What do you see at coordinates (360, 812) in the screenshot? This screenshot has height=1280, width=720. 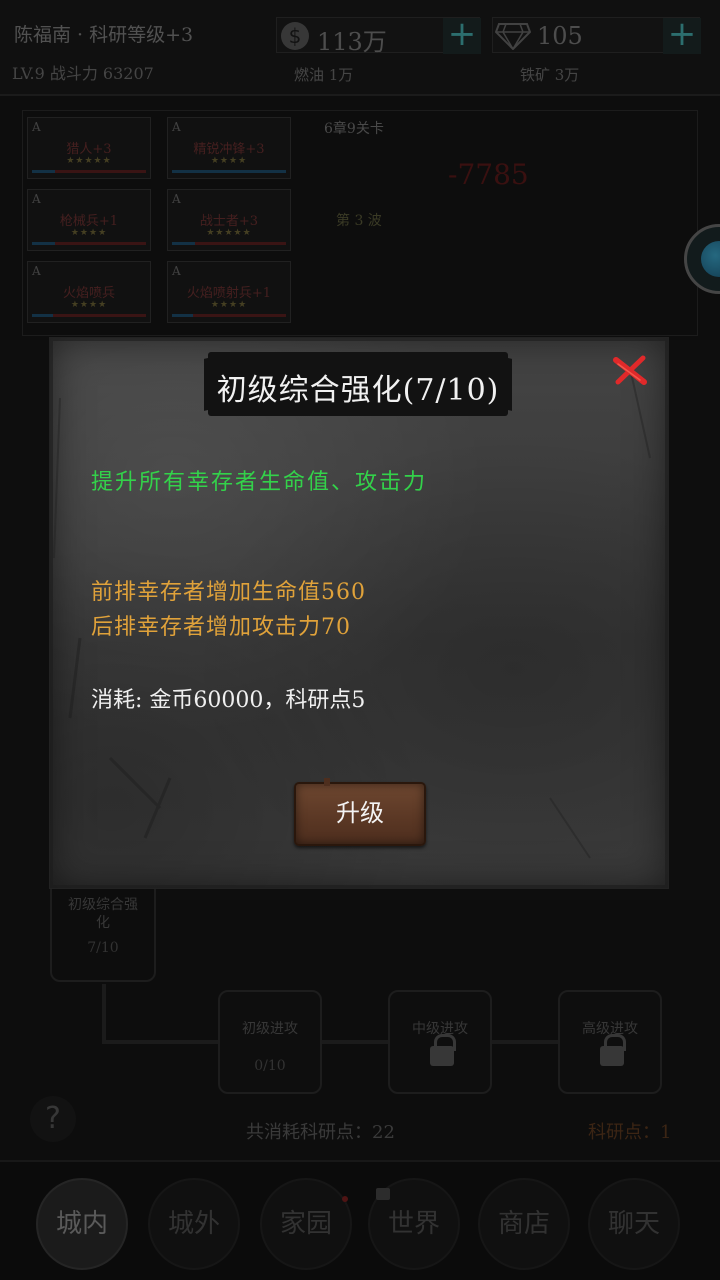 I see `upgrade-button: 升级` at bounding box center [360, 812].